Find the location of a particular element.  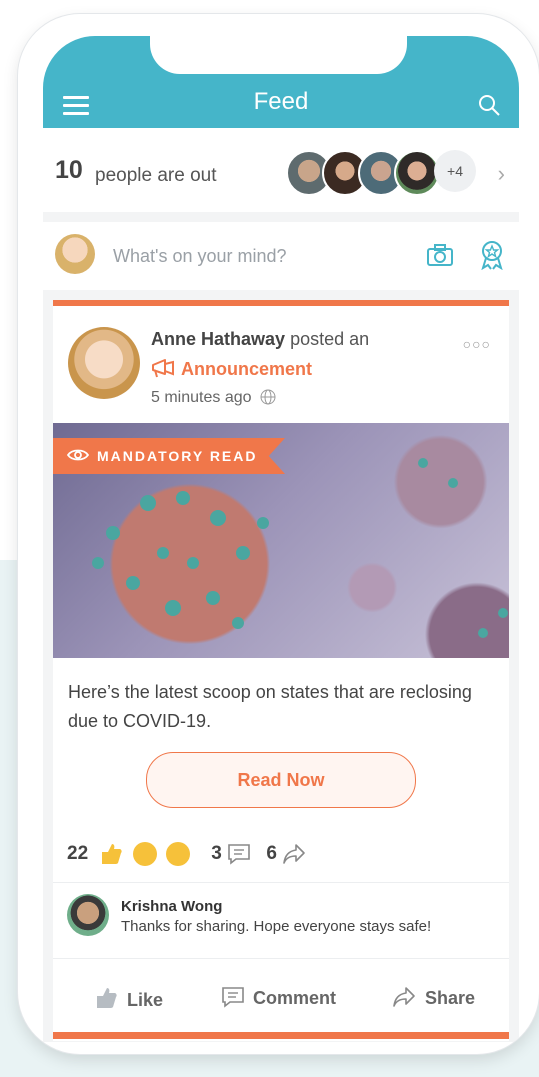

post-time: 5 minutes ago is located at coordinates (213, 398).